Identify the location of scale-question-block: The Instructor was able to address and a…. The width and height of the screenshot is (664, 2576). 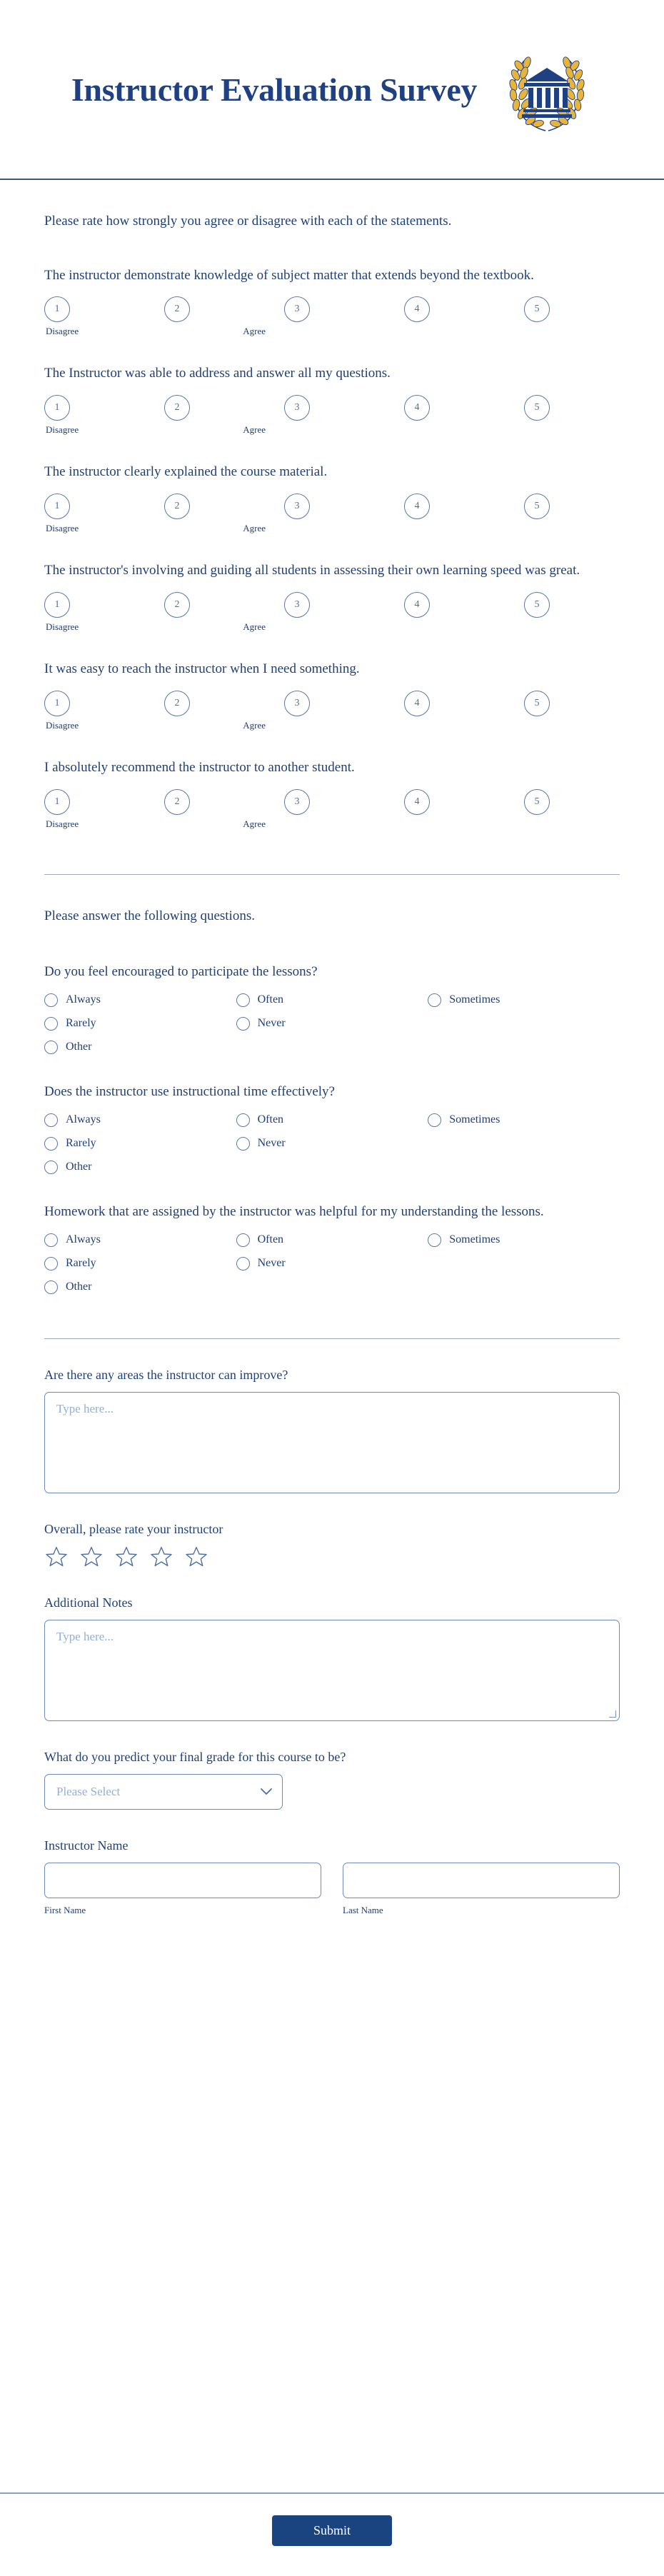
(332, 386).